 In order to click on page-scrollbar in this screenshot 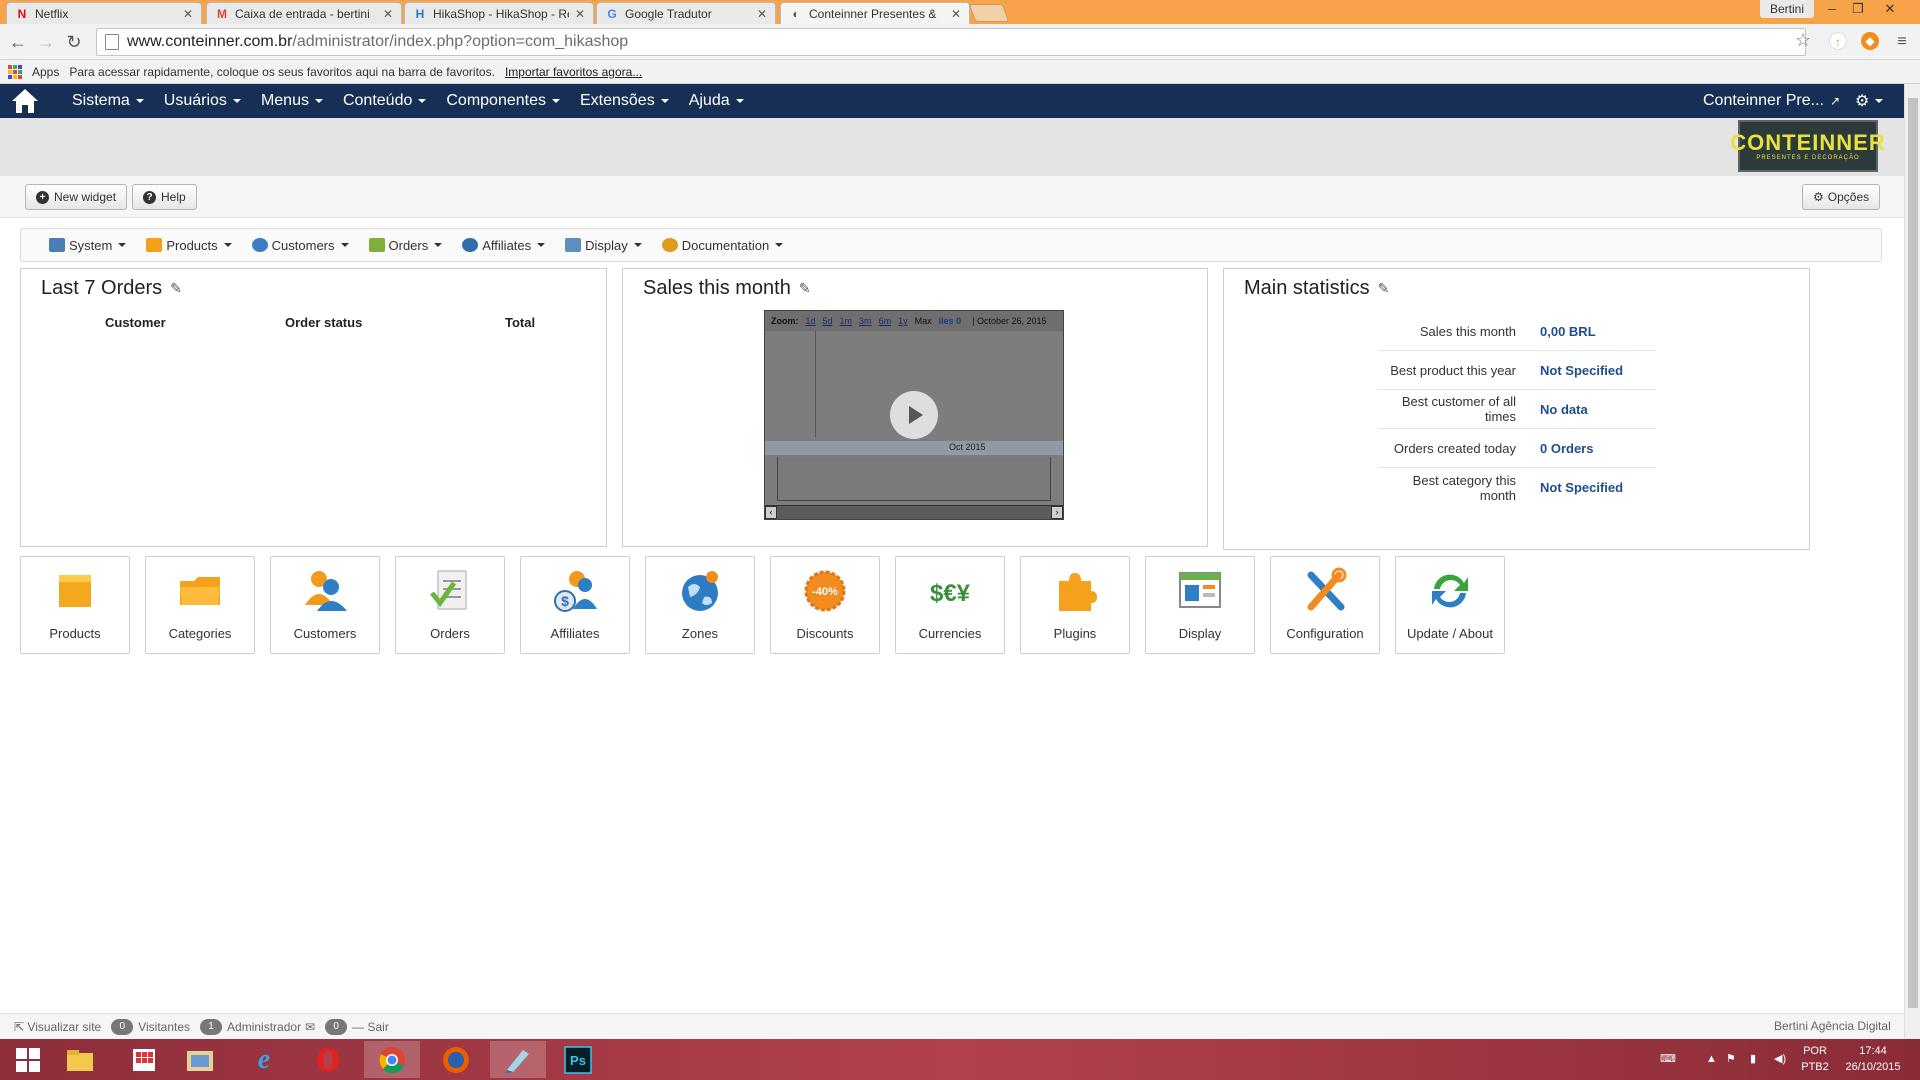, I will do `click(1912, 561)`.